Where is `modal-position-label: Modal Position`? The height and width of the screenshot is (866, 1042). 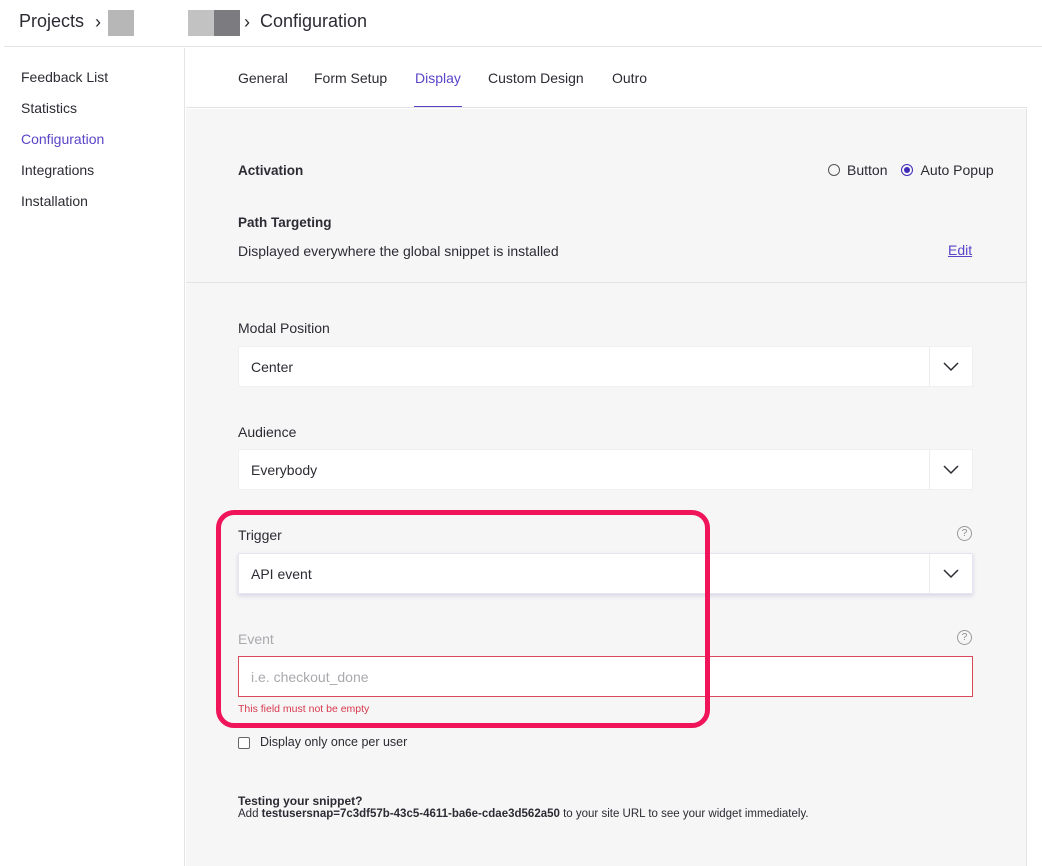
modal-position-label: Modal Position is located at coordinates (284, 328).